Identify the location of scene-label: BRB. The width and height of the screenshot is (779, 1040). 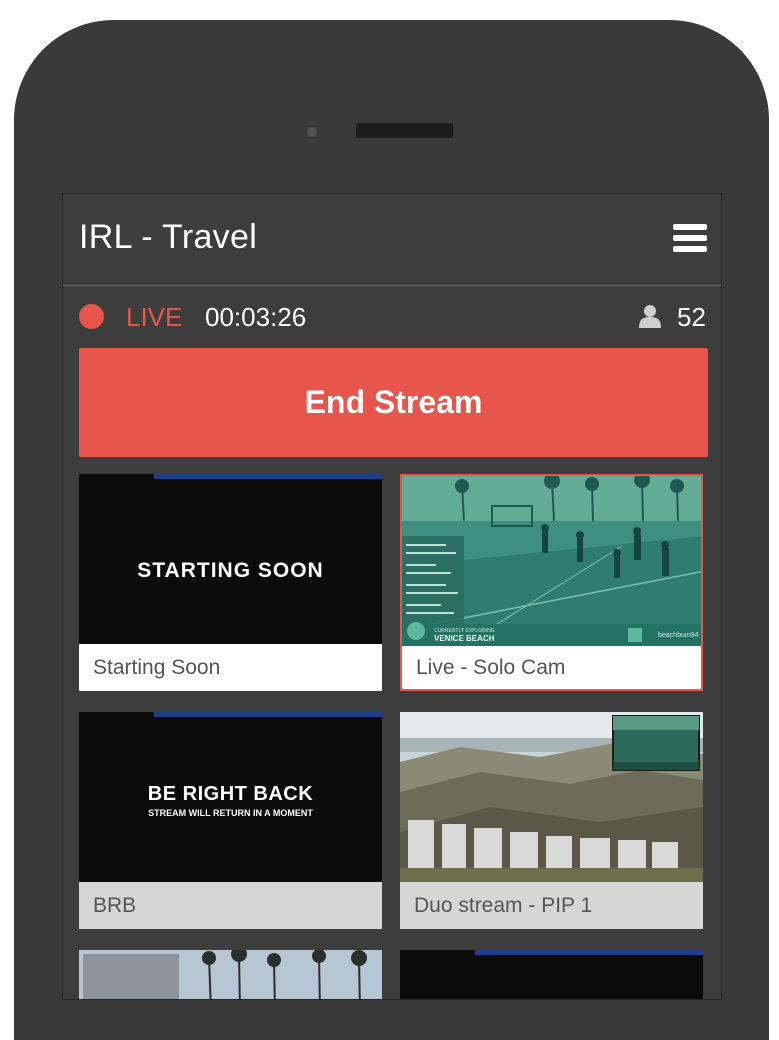
(230, 905).